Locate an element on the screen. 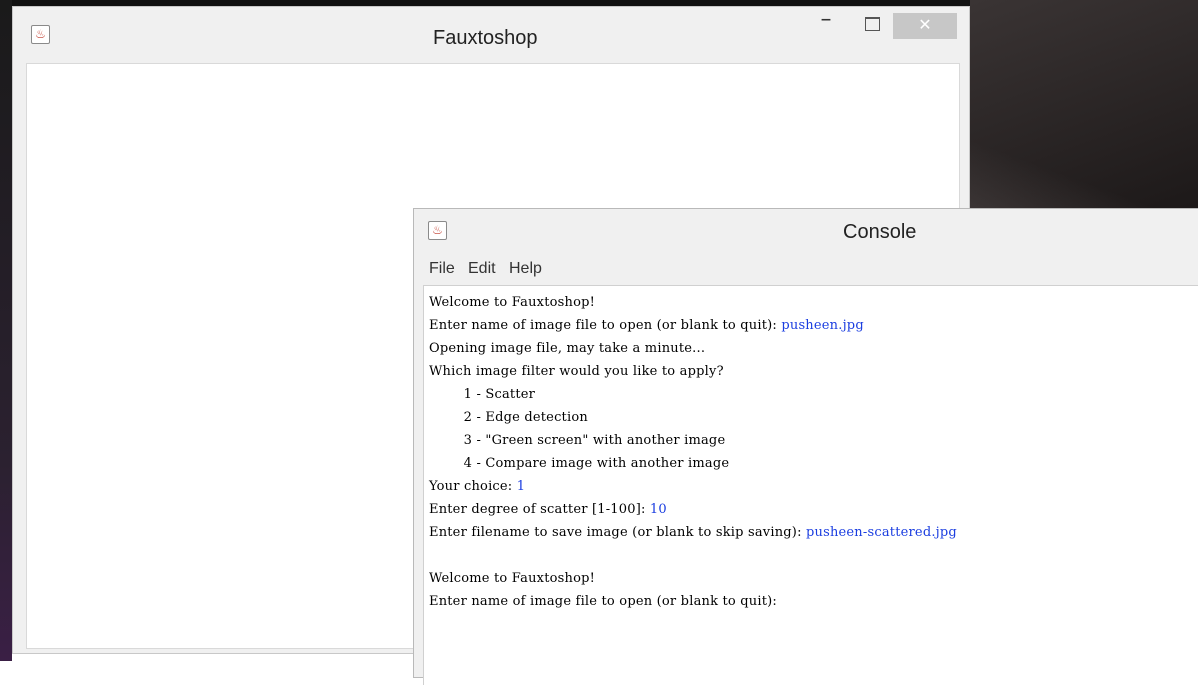  console-titlebar: ♨ Console is located at coordinates (806, 231).